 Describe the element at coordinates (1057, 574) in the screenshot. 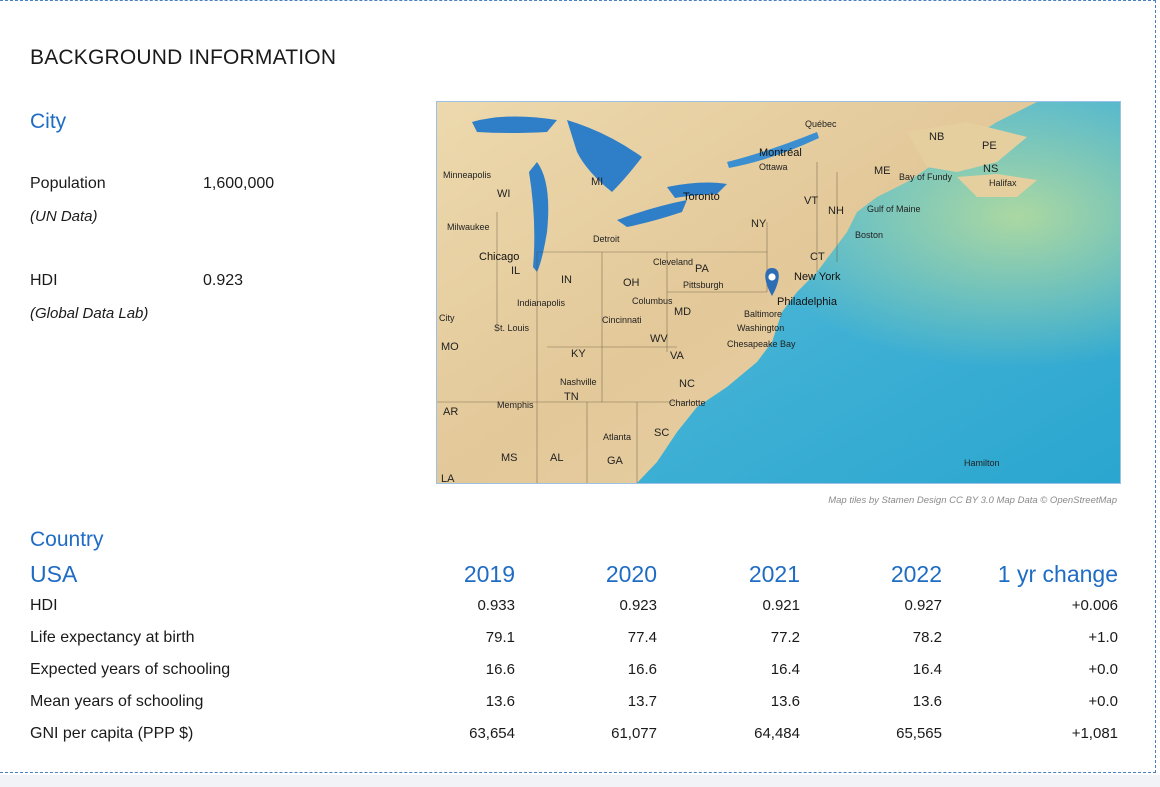

I see `col-1yr-change: 1 yr change` at that location.